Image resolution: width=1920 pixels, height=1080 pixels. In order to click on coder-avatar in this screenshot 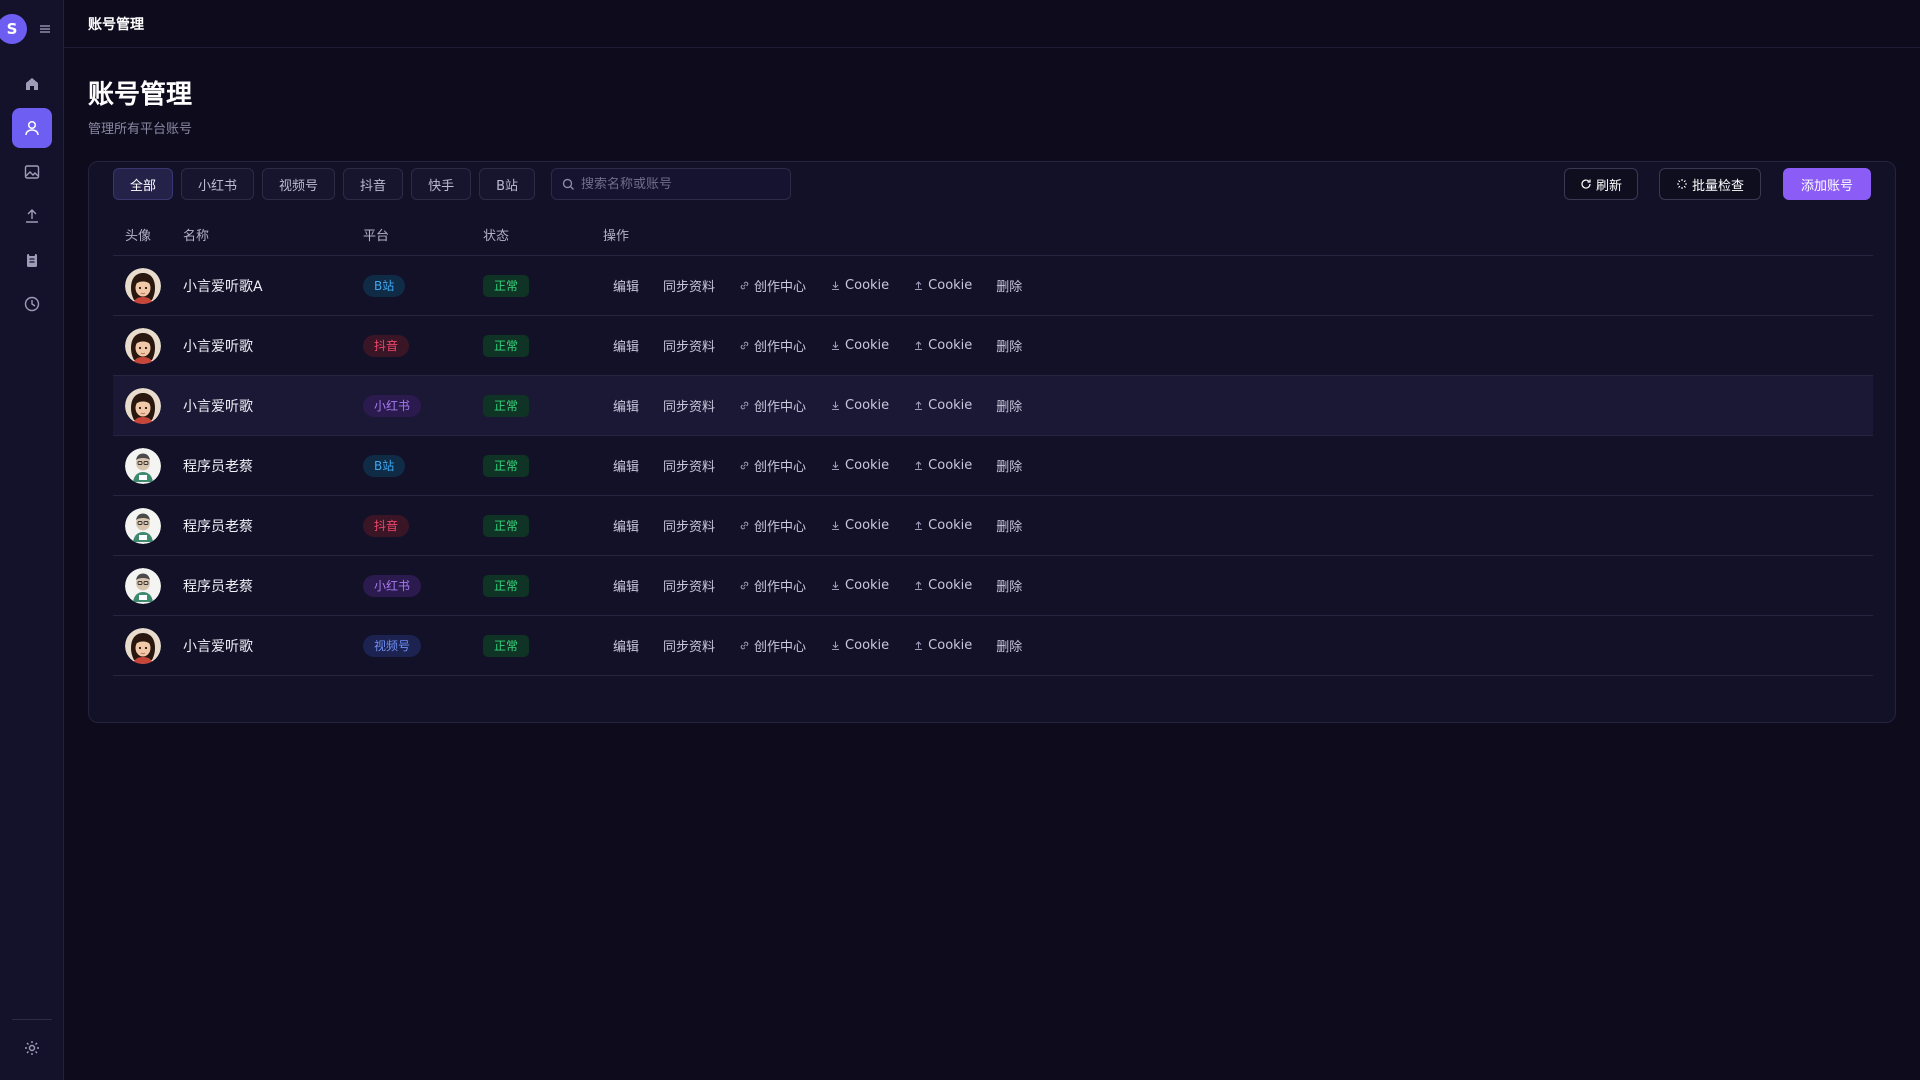, I will do `click(143, 525)`.